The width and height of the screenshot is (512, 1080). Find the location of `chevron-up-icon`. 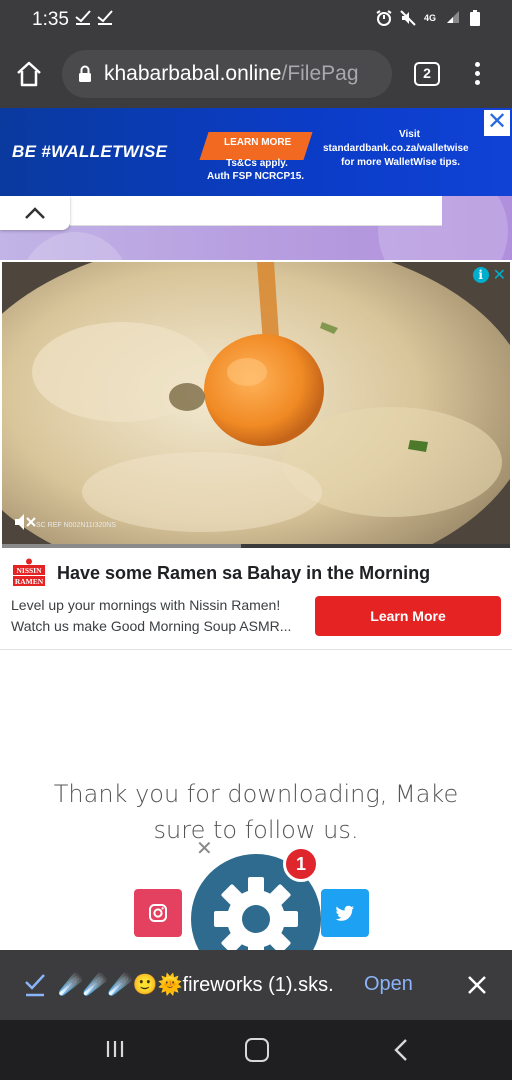

chevron-up-icon is located at coordinates (35, 213).